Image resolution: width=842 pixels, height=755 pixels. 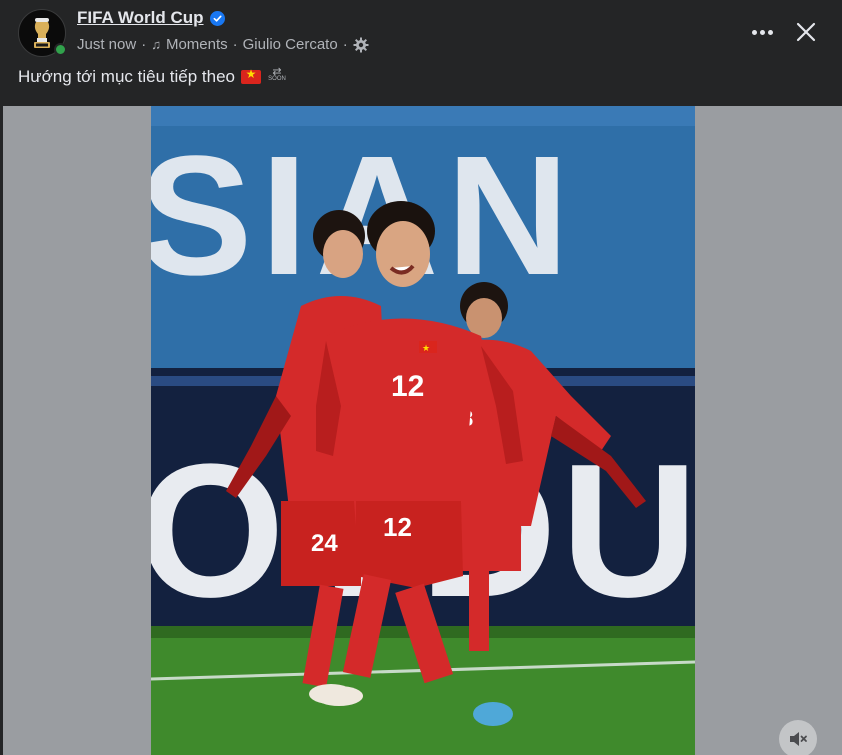 I want to click on more-options-button, so click(x=762, y=32).